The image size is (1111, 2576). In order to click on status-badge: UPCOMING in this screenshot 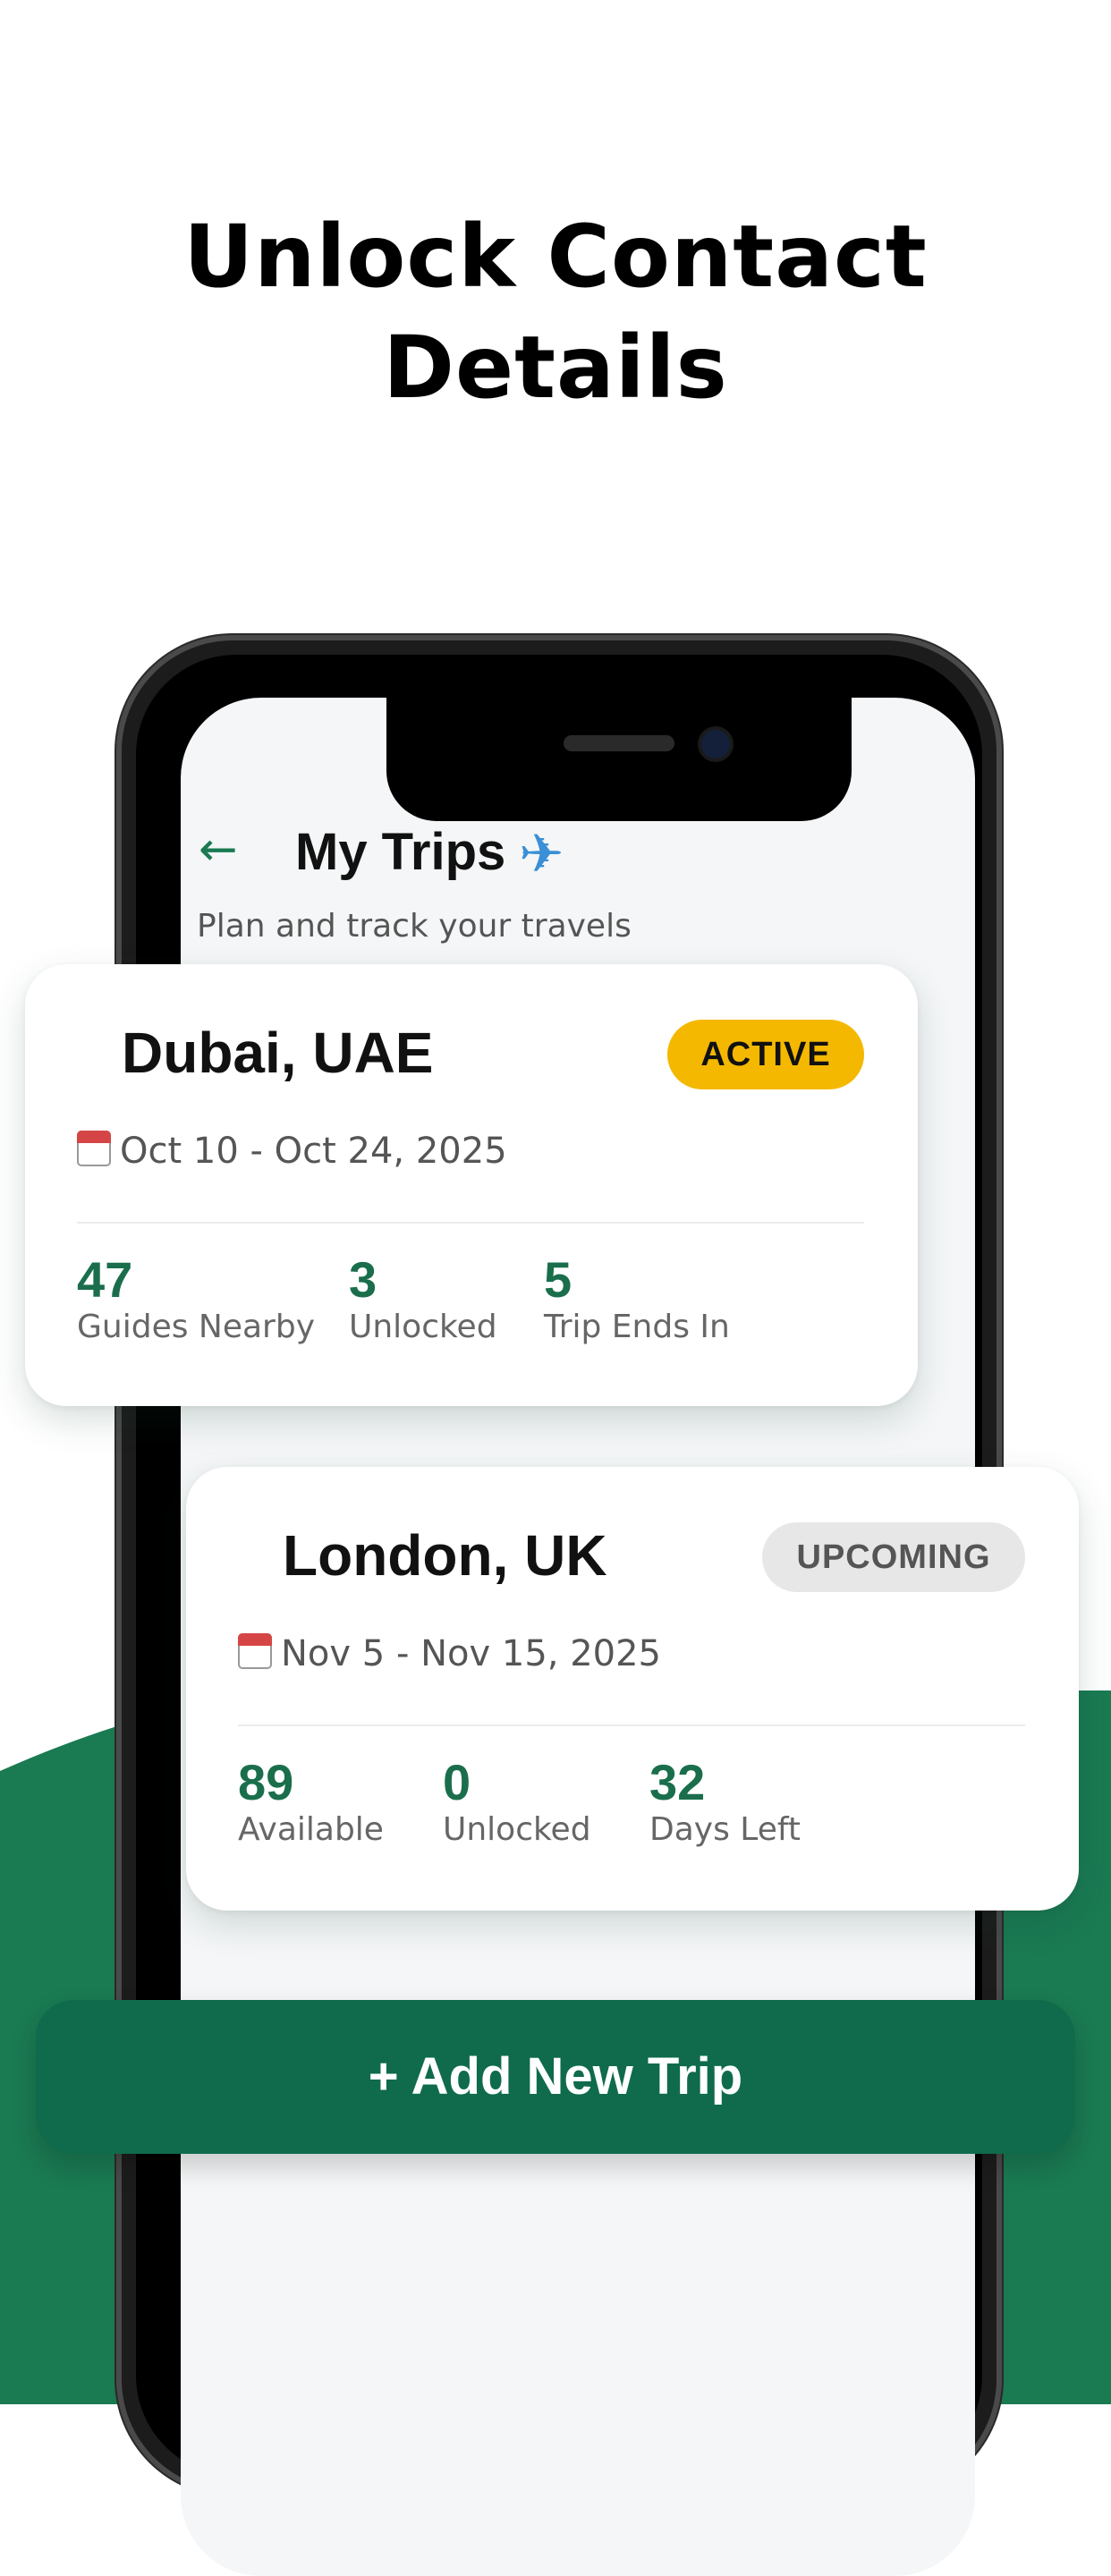, I will do `click(893, 1557)`.